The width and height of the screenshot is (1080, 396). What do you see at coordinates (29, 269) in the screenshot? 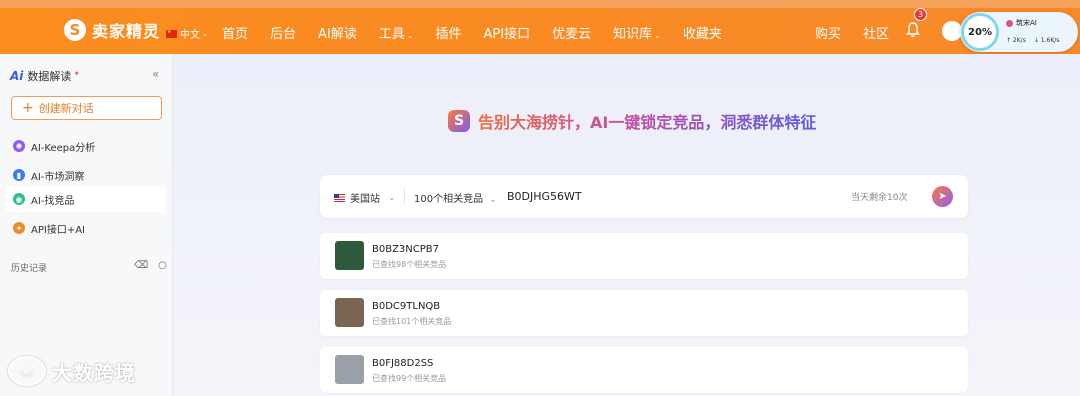
I see `history-label: 历史记录` at bounding box center [29, 269].